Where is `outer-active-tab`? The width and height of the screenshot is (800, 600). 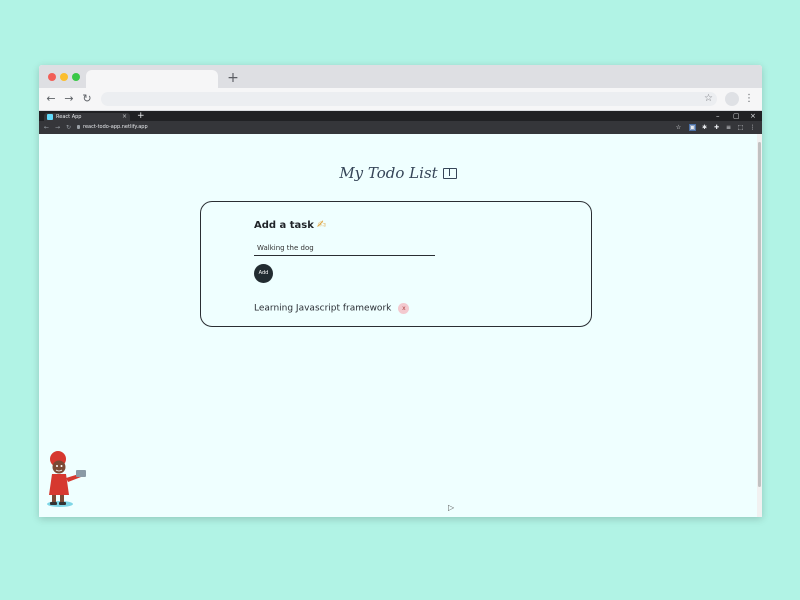
outer-active-tab is located at coordinates (152, 79).